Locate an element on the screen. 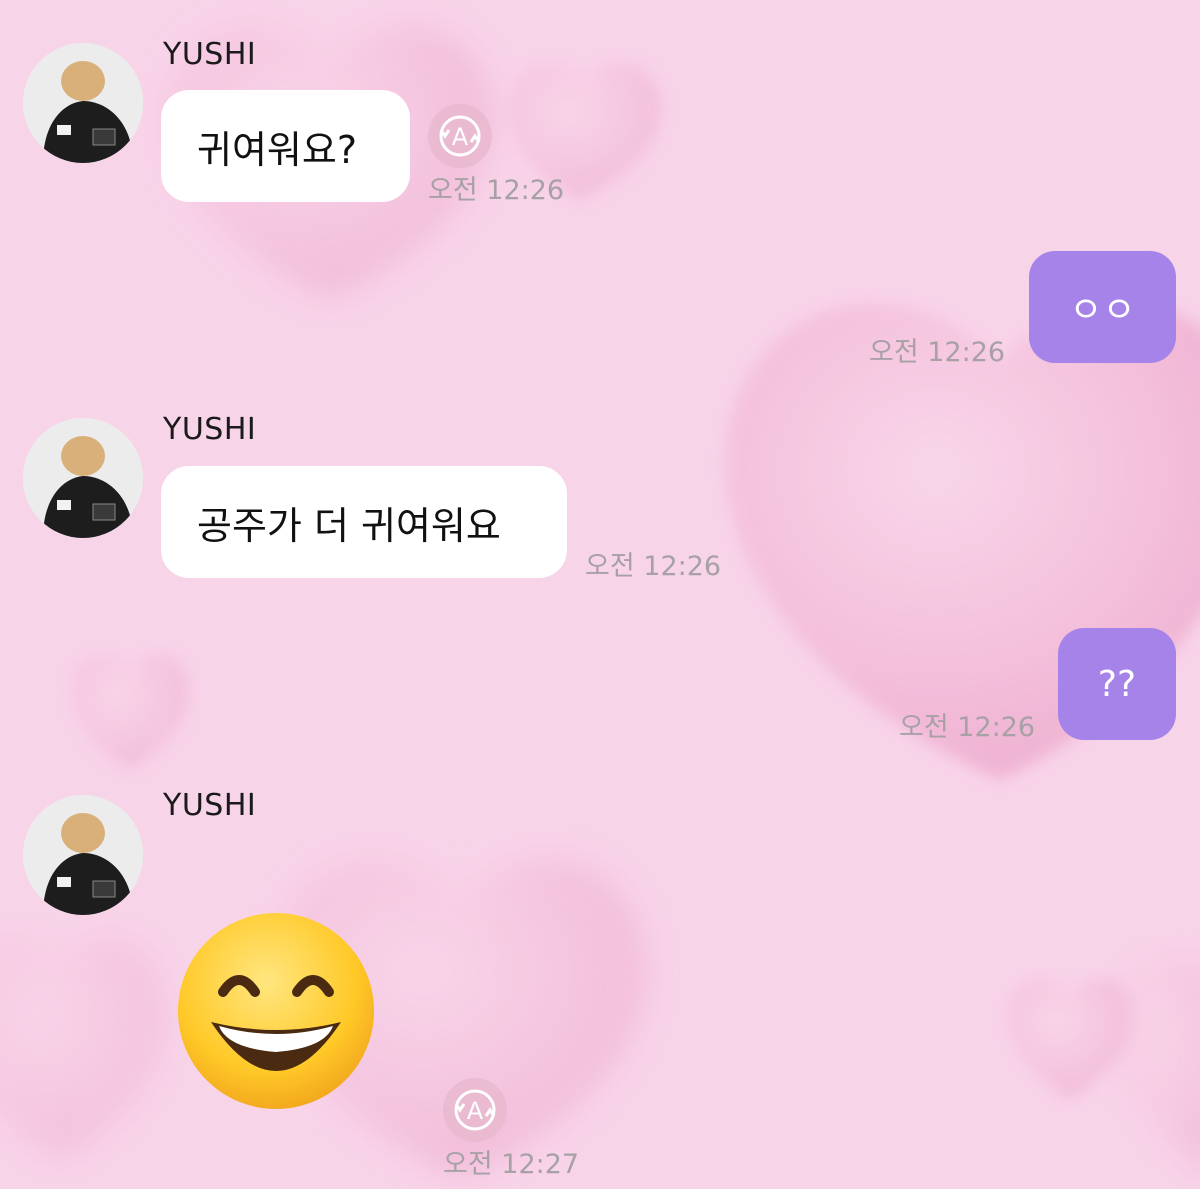  message-text: ㅇㅇ is located at coordinates (1102, 310).